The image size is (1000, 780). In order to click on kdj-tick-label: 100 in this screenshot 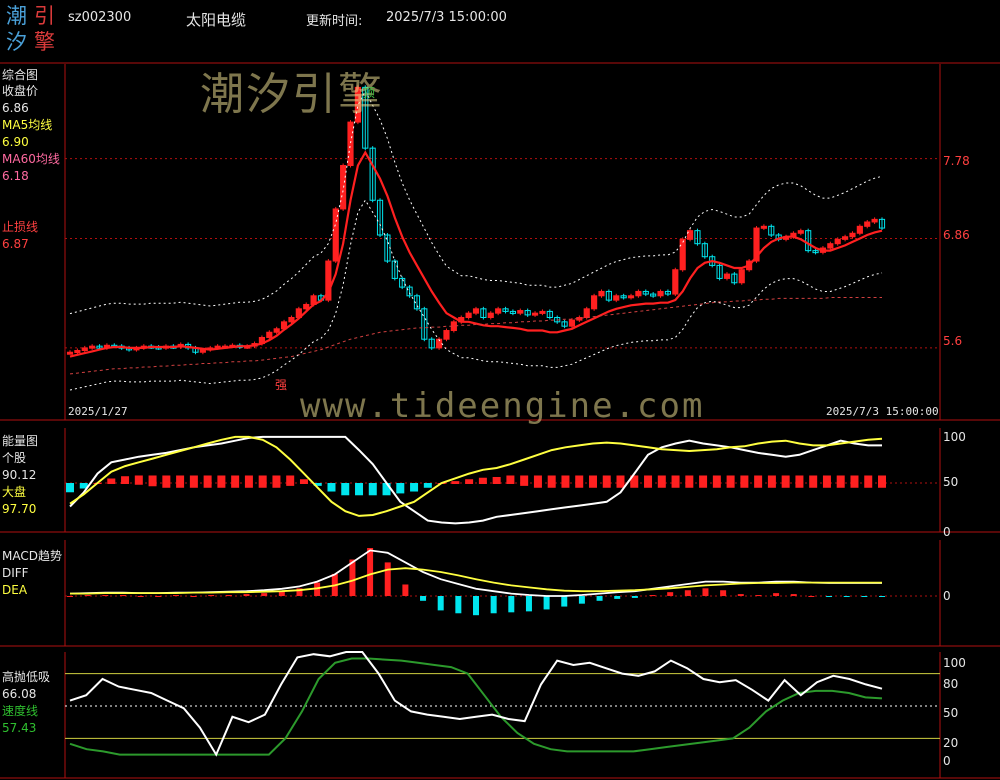, I will do `click(954, 663)`.